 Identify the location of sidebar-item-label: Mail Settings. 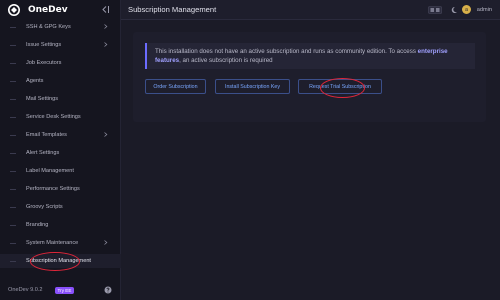
(42, 99).